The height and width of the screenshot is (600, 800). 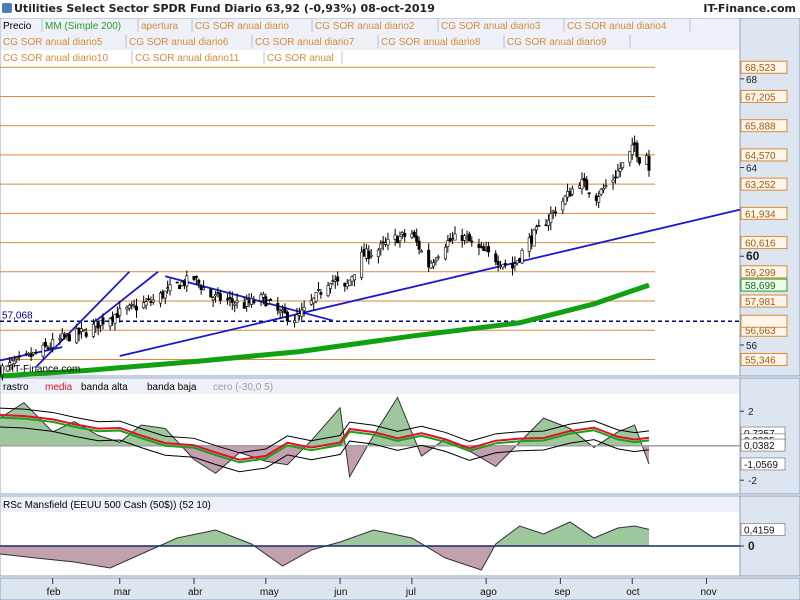 What do you see at coordinates (410, 592) in the screenshot?
I see `x-tick-label: jul` at bounding box center [410, 592].